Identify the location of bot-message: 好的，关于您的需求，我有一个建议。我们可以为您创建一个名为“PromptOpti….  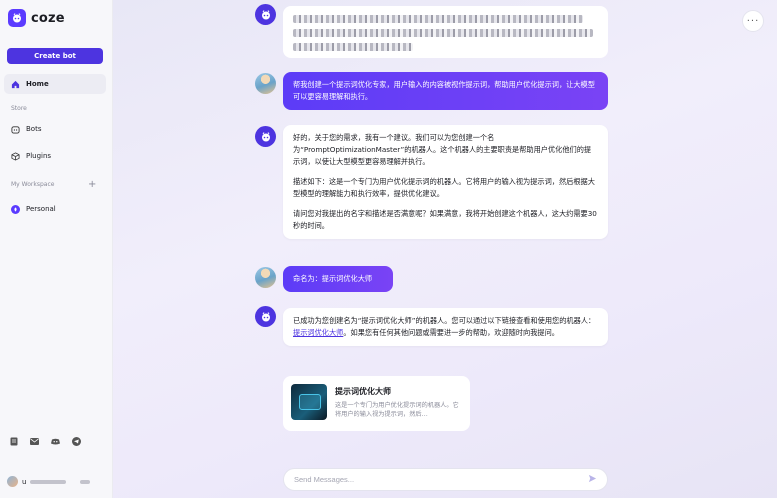
(445, 182).